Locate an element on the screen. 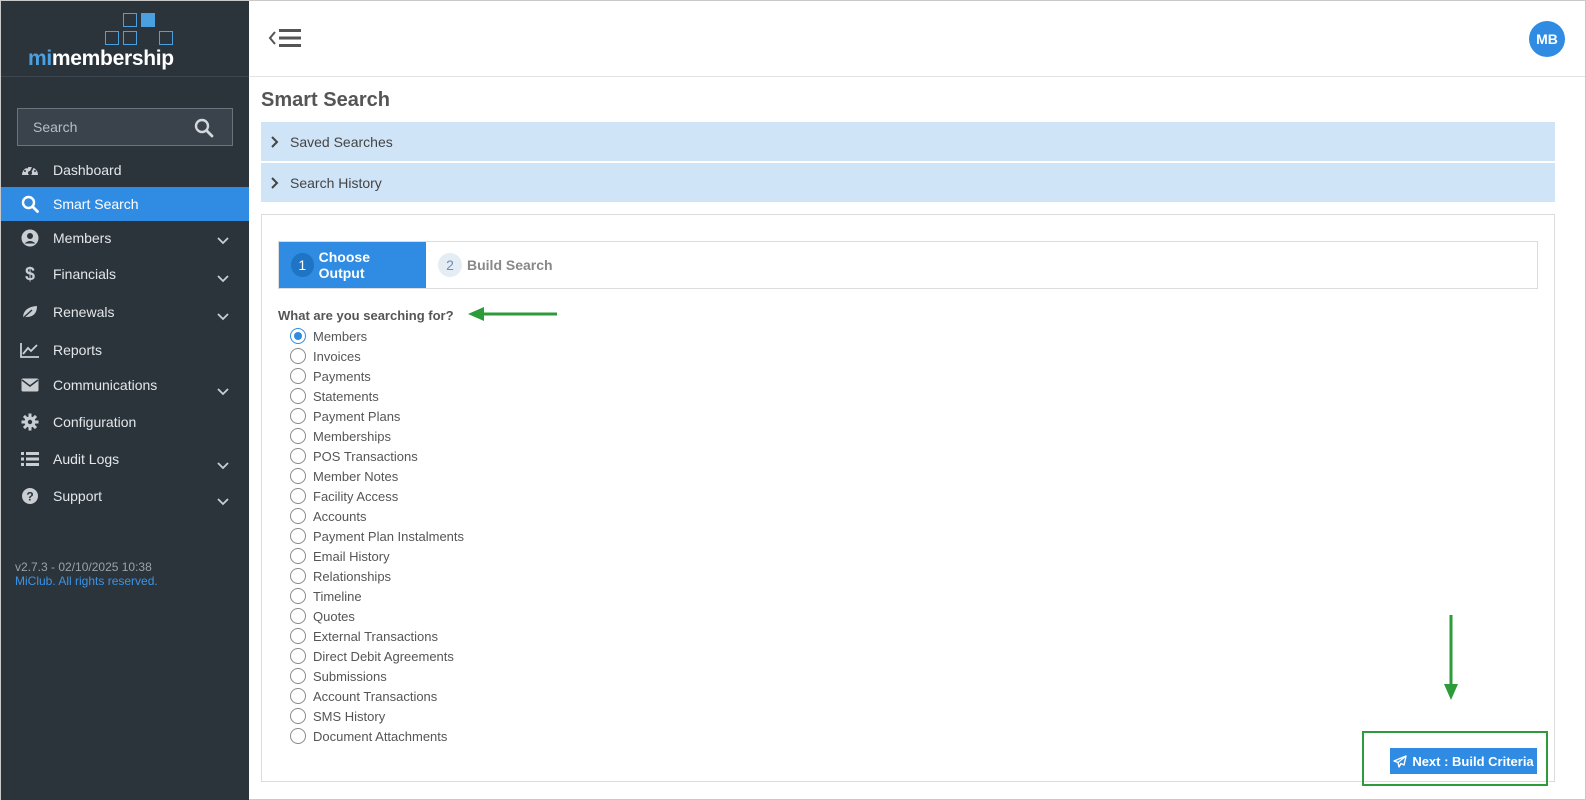 This screenshot has height=800, width=1586. annotation-arrow-down is located at coordinates (1451, 657).